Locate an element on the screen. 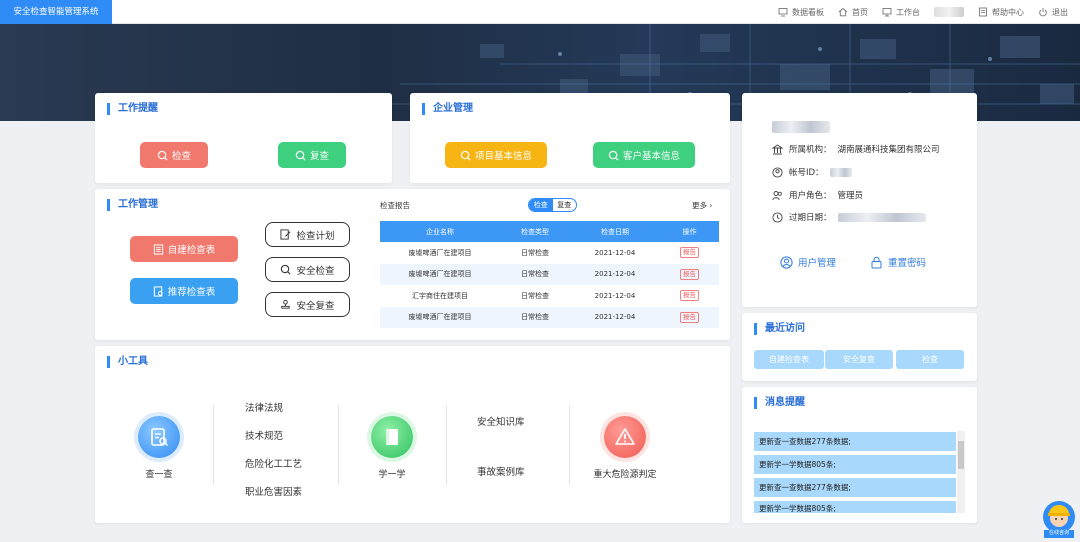  home-icon is located at coordinates (843, 12).